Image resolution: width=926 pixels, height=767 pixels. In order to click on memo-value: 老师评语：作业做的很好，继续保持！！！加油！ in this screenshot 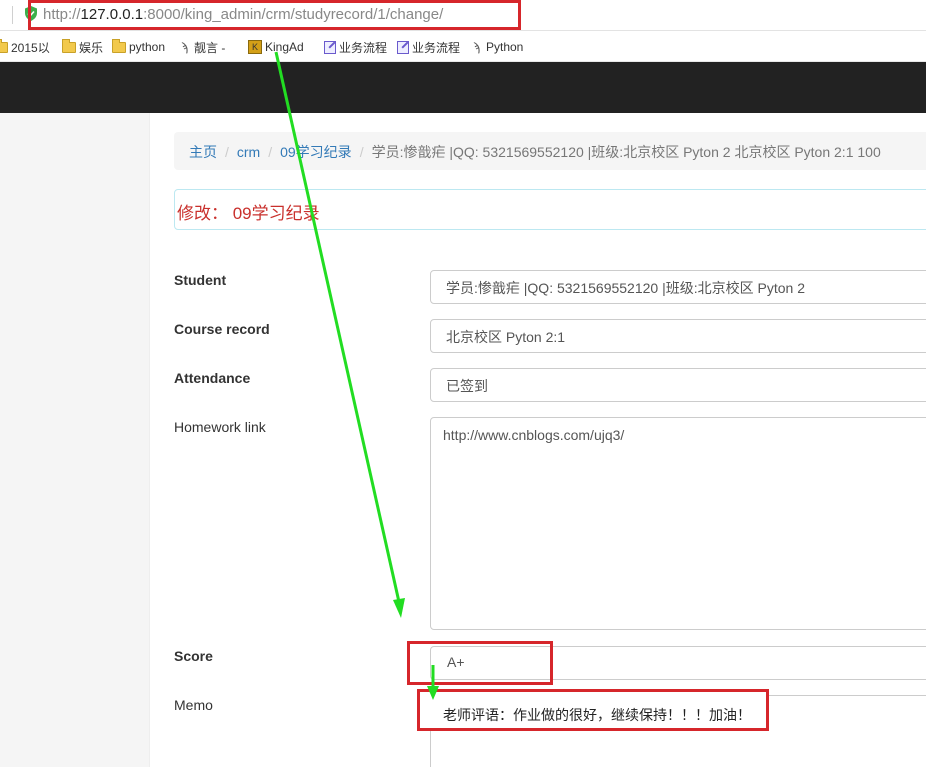, I will do `click(597, 715)`.